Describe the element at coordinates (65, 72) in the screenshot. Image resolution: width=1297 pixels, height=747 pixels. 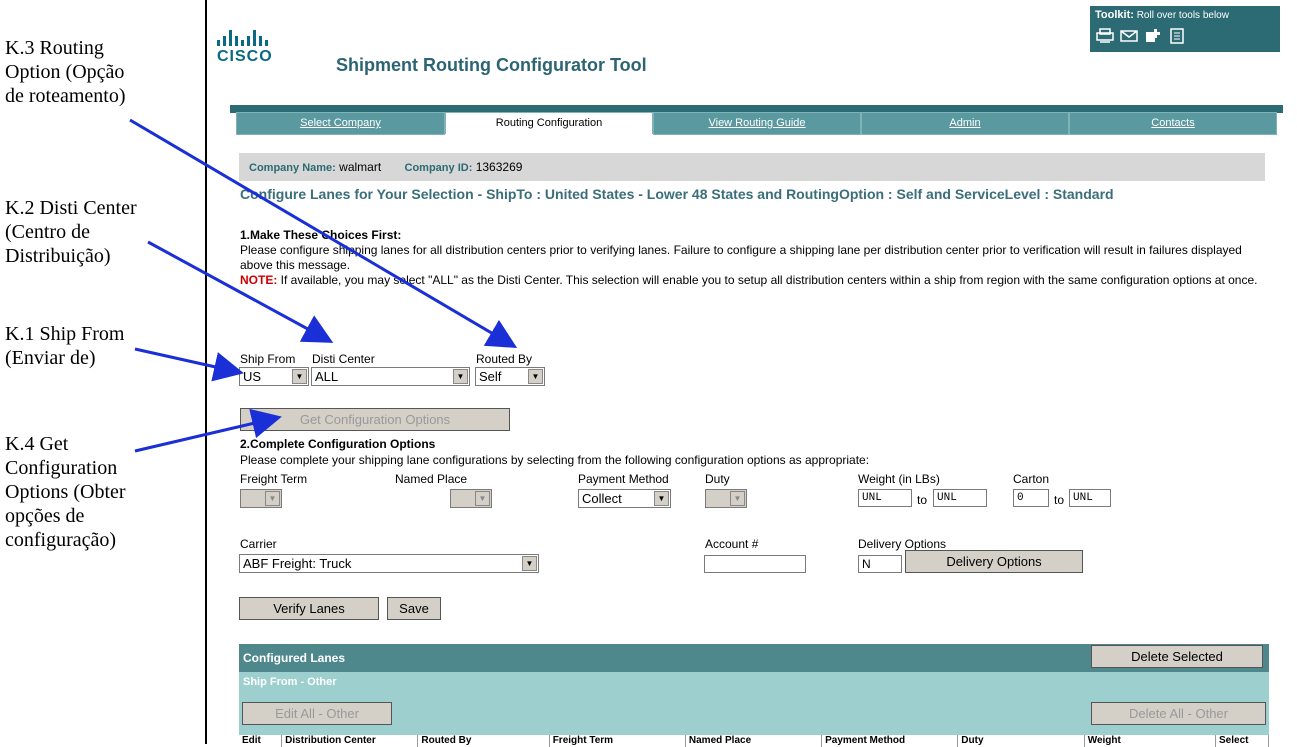
I see `annotation-routing-option: K.3 Routing Option (Opção de roteamento)` at that location.